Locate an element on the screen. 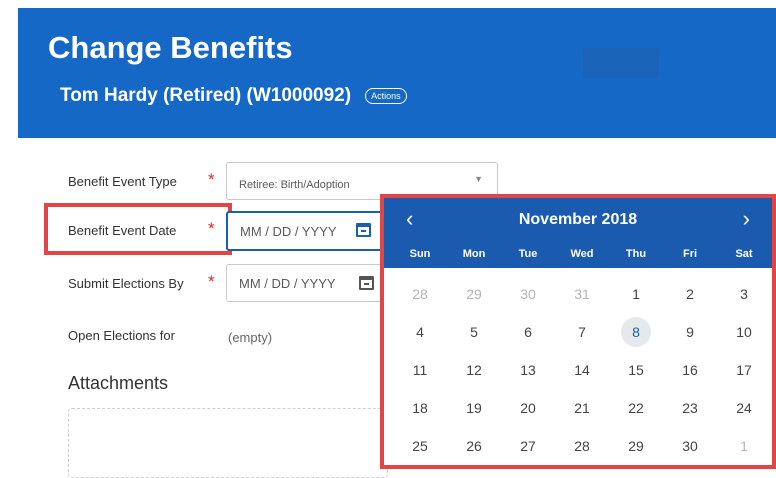  weekday-header: Sun is located at coordinates (420, 254).